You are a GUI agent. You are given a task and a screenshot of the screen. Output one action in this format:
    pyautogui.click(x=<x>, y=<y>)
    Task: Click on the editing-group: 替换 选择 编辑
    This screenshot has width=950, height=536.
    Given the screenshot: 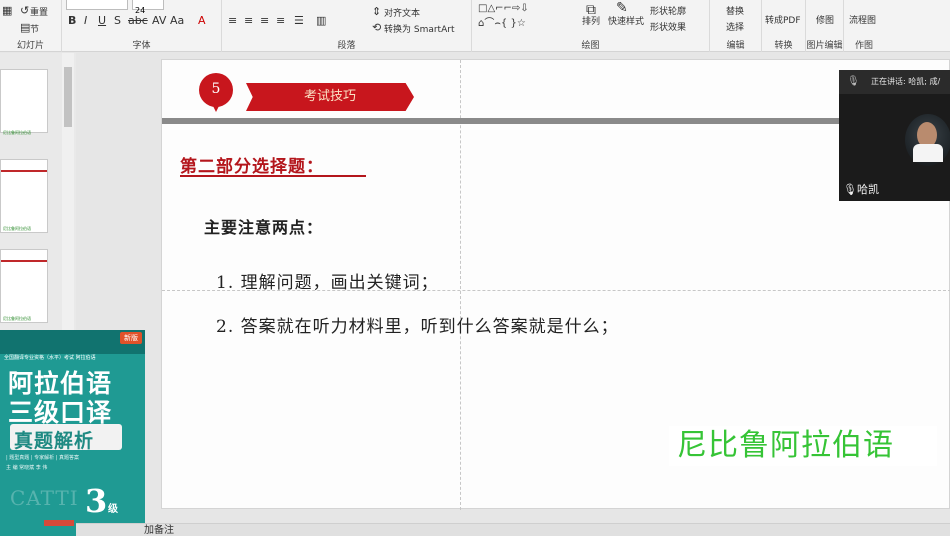 What is the action you would take?
    pyautogui.click(x=736, y=26)
    